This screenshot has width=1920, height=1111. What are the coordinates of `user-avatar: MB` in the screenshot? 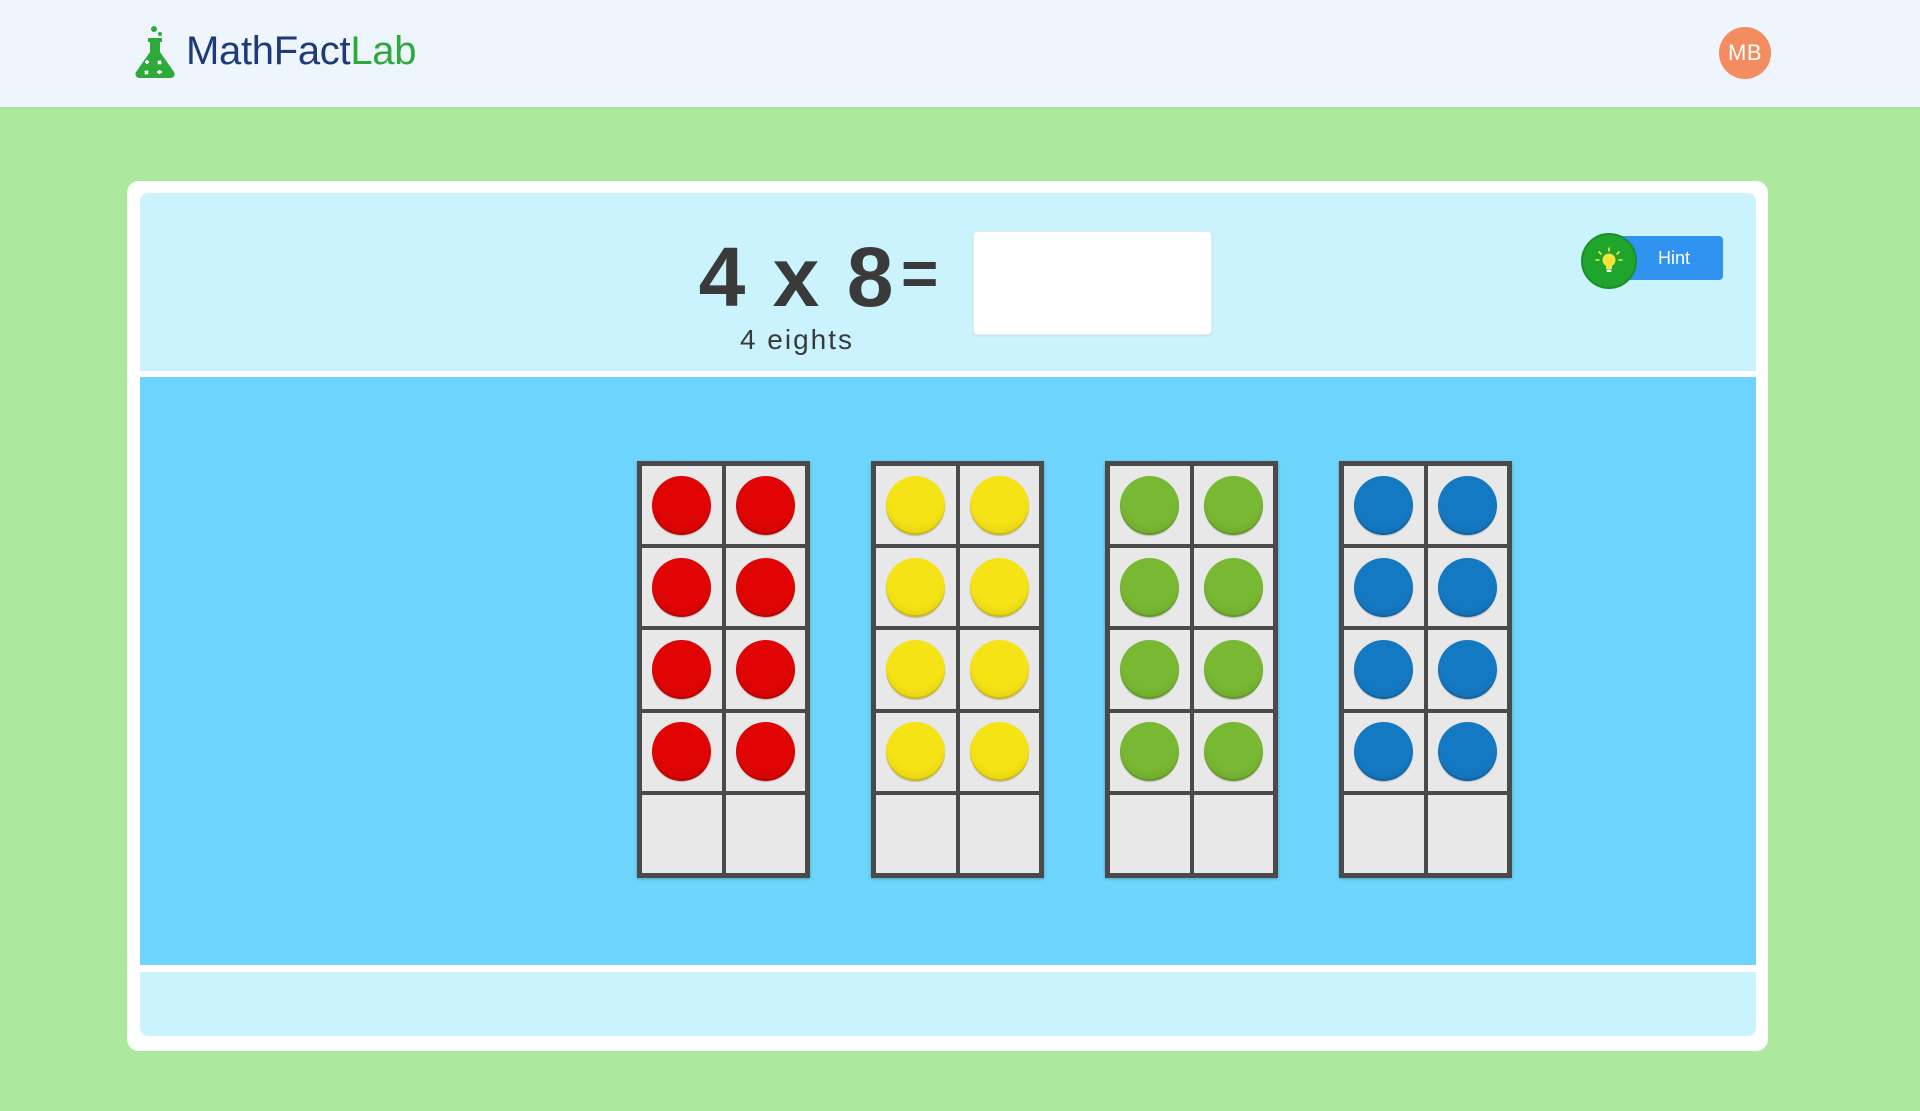 It's located at (1745, 53).